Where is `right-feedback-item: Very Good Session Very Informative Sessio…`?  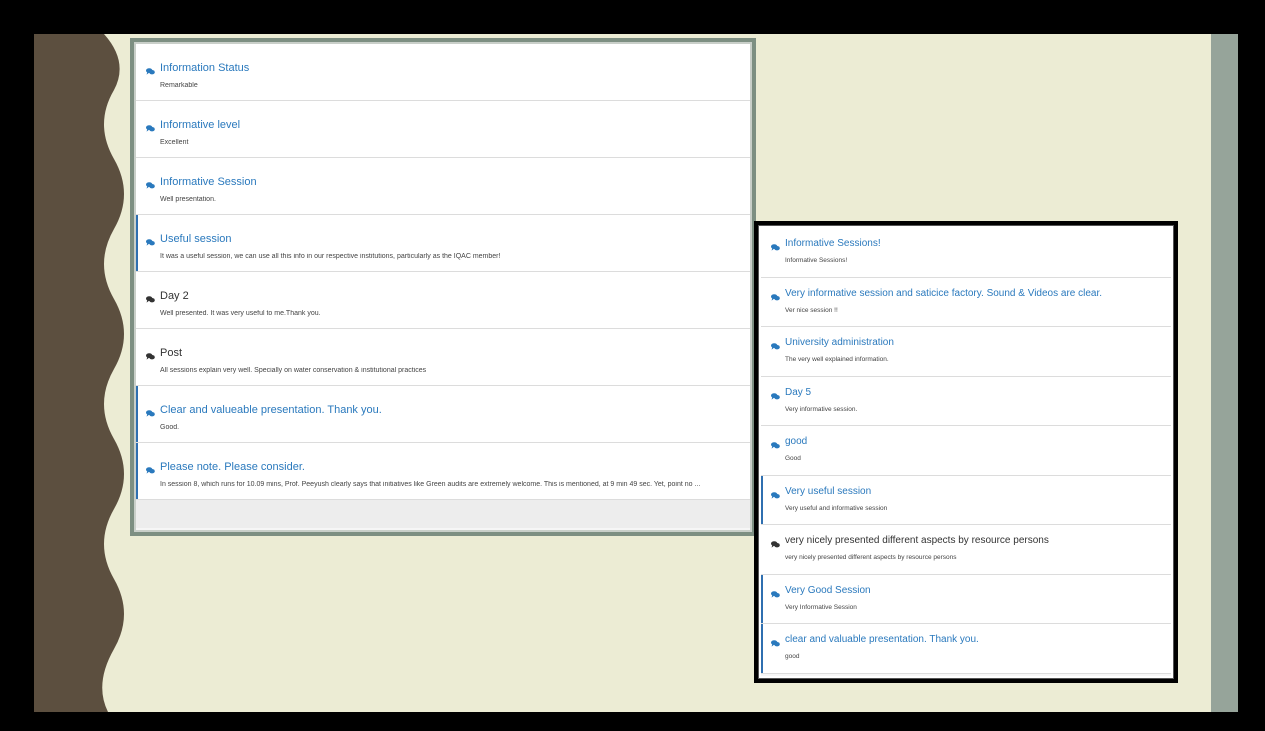
right-feedback-item: Very Good Session Very Informative Sessio… is located at coordinates (966, 599).